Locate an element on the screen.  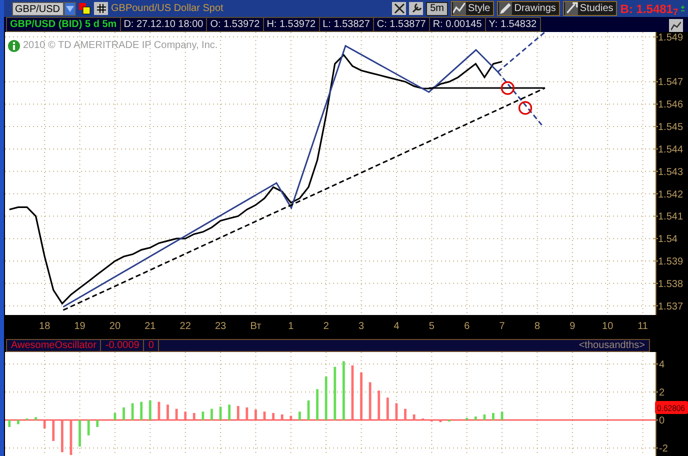
axis-label: 18 is located at coordinates (44, 326).